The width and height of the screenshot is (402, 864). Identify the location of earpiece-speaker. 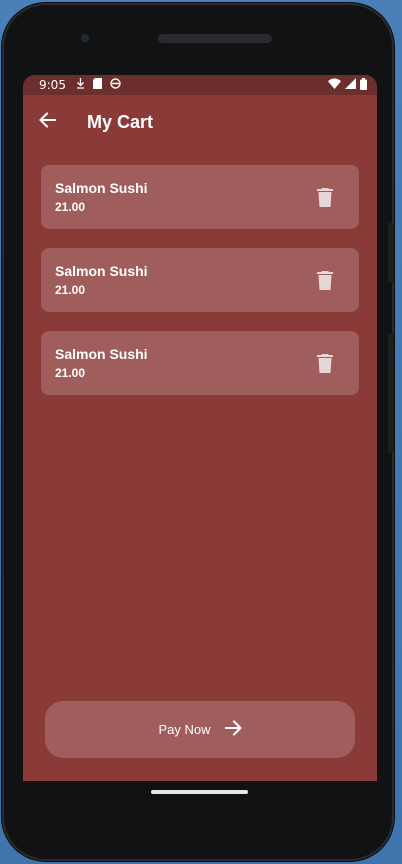
(215, 38).